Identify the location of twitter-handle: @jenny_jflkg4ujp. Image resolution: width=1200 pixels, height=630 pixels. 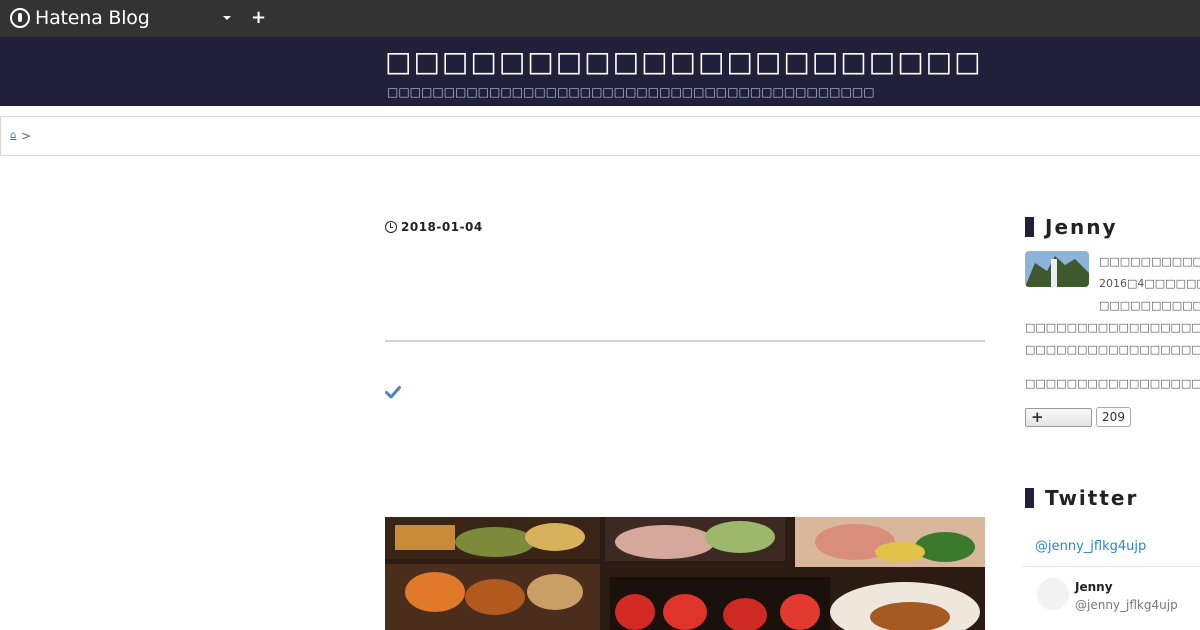
(1126, 605).